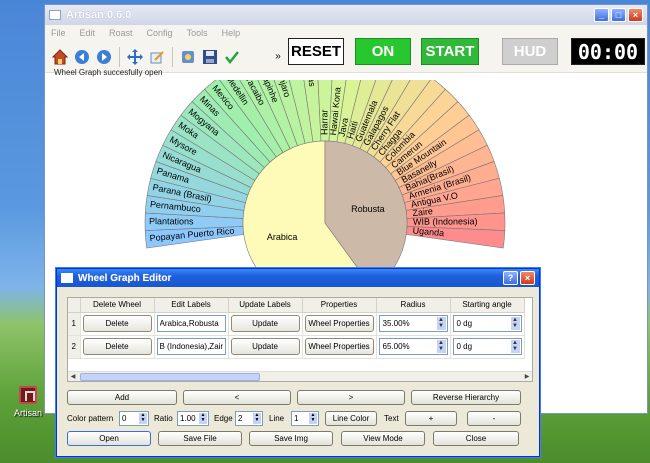 Image resolution: width=650 pixels, height=463 pixels. Describe the element at coordinates (74, 324) in the screenshot. I see `row-number: 1` at that location.